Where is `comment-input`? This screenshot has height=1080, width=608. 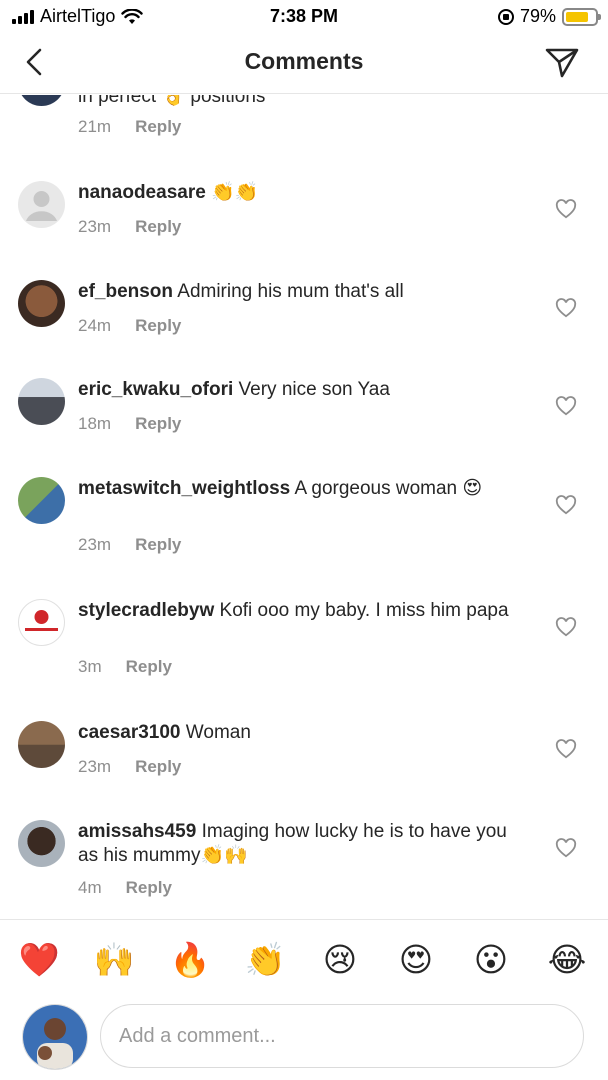 comment-input is located at coordinates (342, 1036).